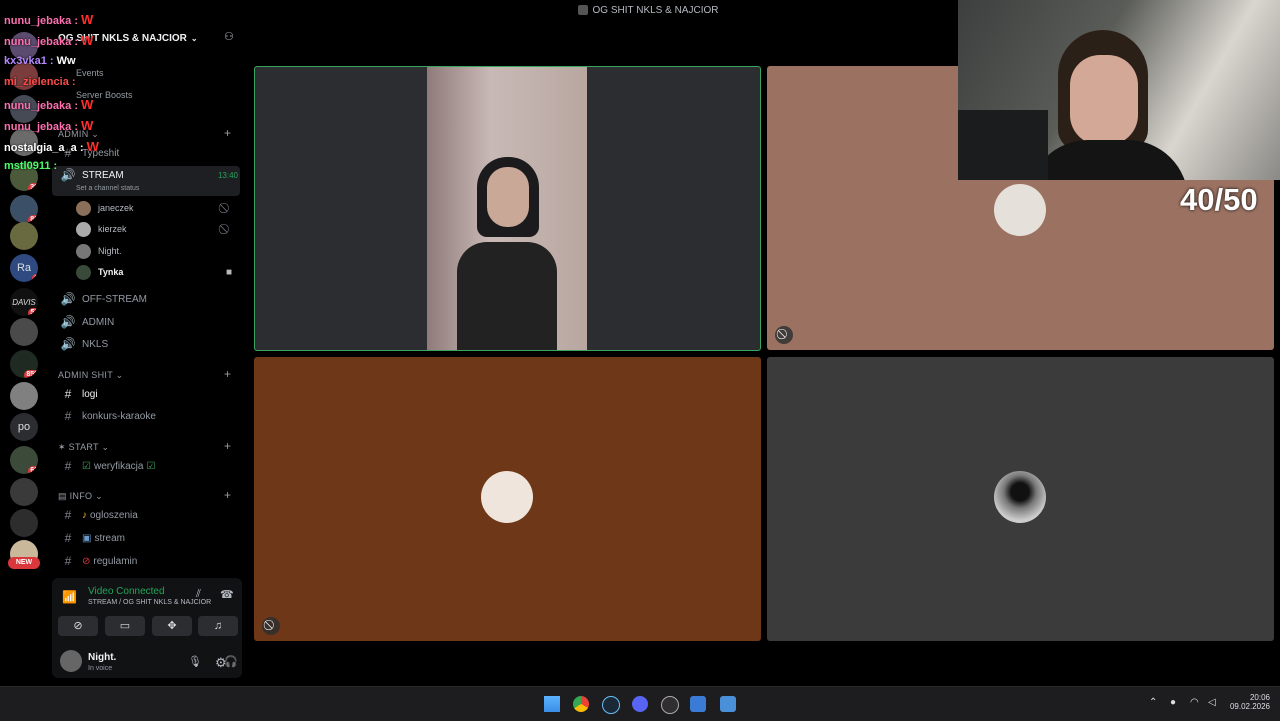  I want to click on user-status: In voice, so click(100, 668).